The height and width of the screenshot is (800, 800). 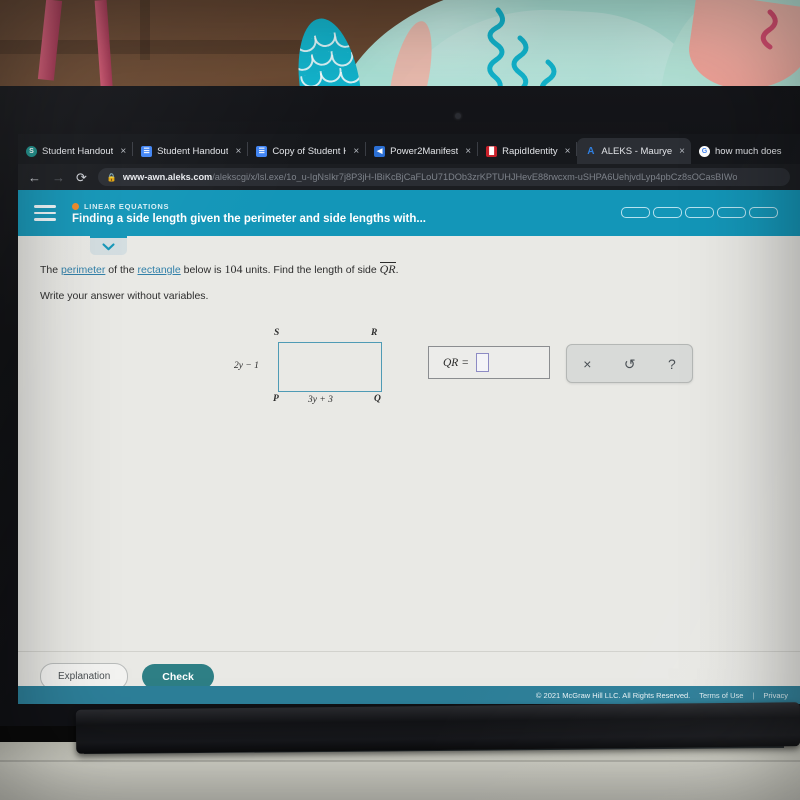 What do you see at coordinates (51, 270) in the screenshot?
I see `q-text-a: The` at bounding box center [51, 270].